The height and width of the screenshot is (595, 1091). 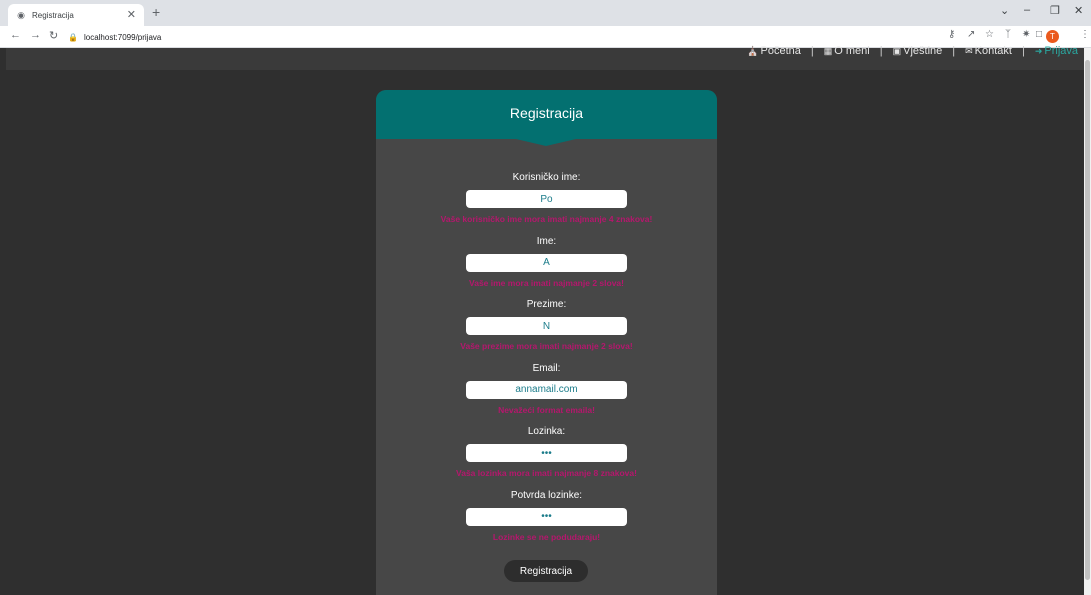 I want to click on error-message: Vaše ime mora imati najmanje 2 slova!, so click(x=546, y=282).